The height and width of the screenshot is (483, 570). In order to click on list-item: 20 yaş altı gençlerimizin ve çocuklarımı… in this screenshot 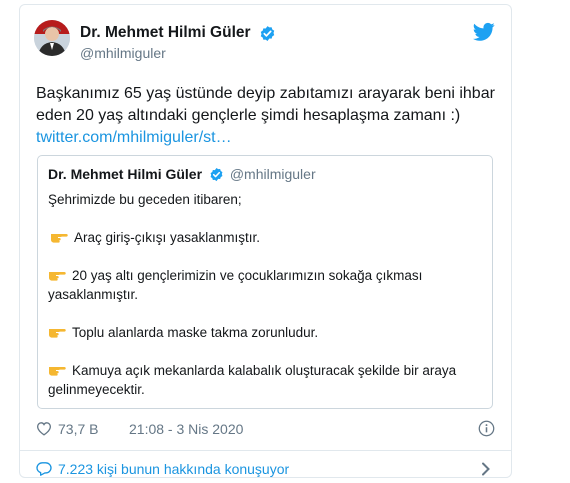, I will do `click(266, 285)`.